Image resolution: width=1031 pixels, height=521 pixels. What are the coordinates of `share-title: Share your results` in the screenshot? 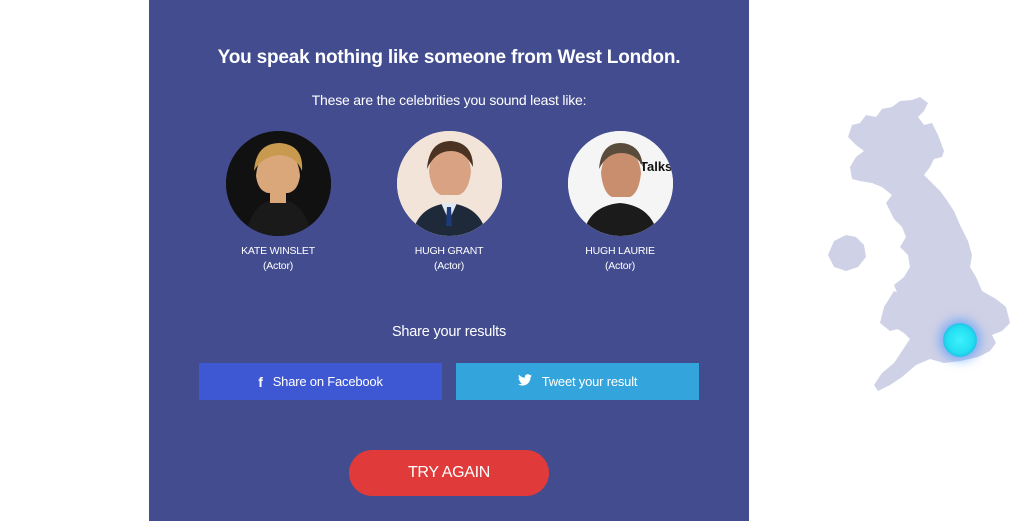 It's located at (449, 332).